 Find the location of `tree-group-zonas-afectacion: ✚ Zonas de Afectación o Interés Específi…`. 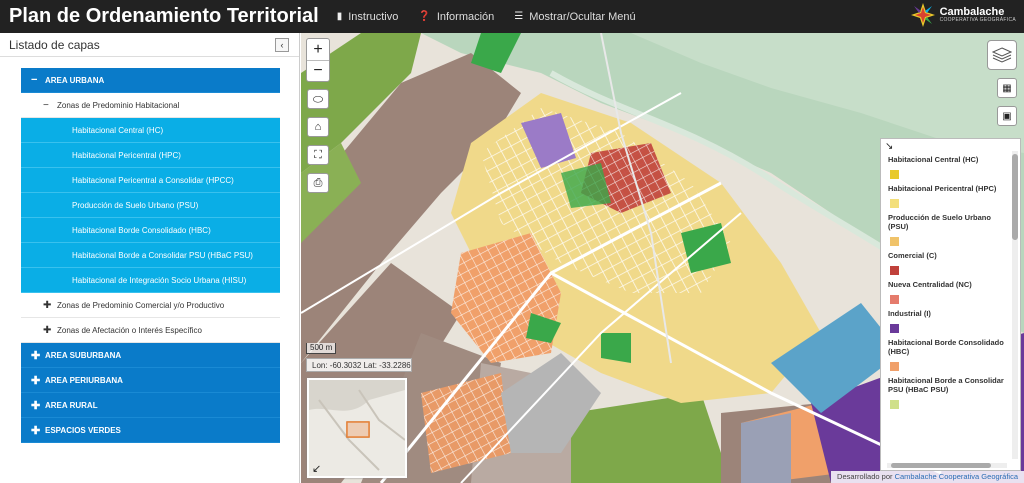

tree-group-zonas-afectacion: ✚ Zonas de Afectación o Interés Específi… is located at coordinates (150, 330).